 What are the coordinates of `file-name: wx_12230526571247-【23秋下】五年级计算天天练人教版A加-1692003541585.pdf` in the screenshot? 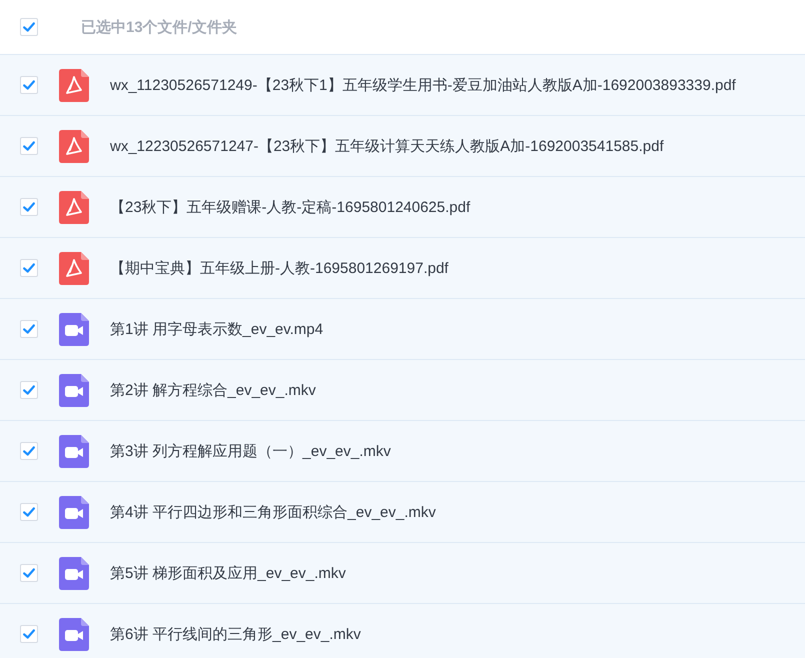 It's located at (387, 146).